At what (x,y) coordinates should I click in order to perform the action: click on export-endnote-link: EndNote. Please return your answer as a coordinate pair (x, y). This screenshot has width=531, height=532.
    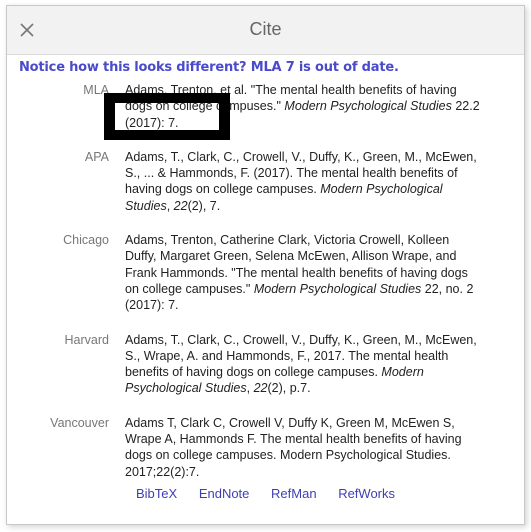
    Looking at the image, I should click on (224, 493).